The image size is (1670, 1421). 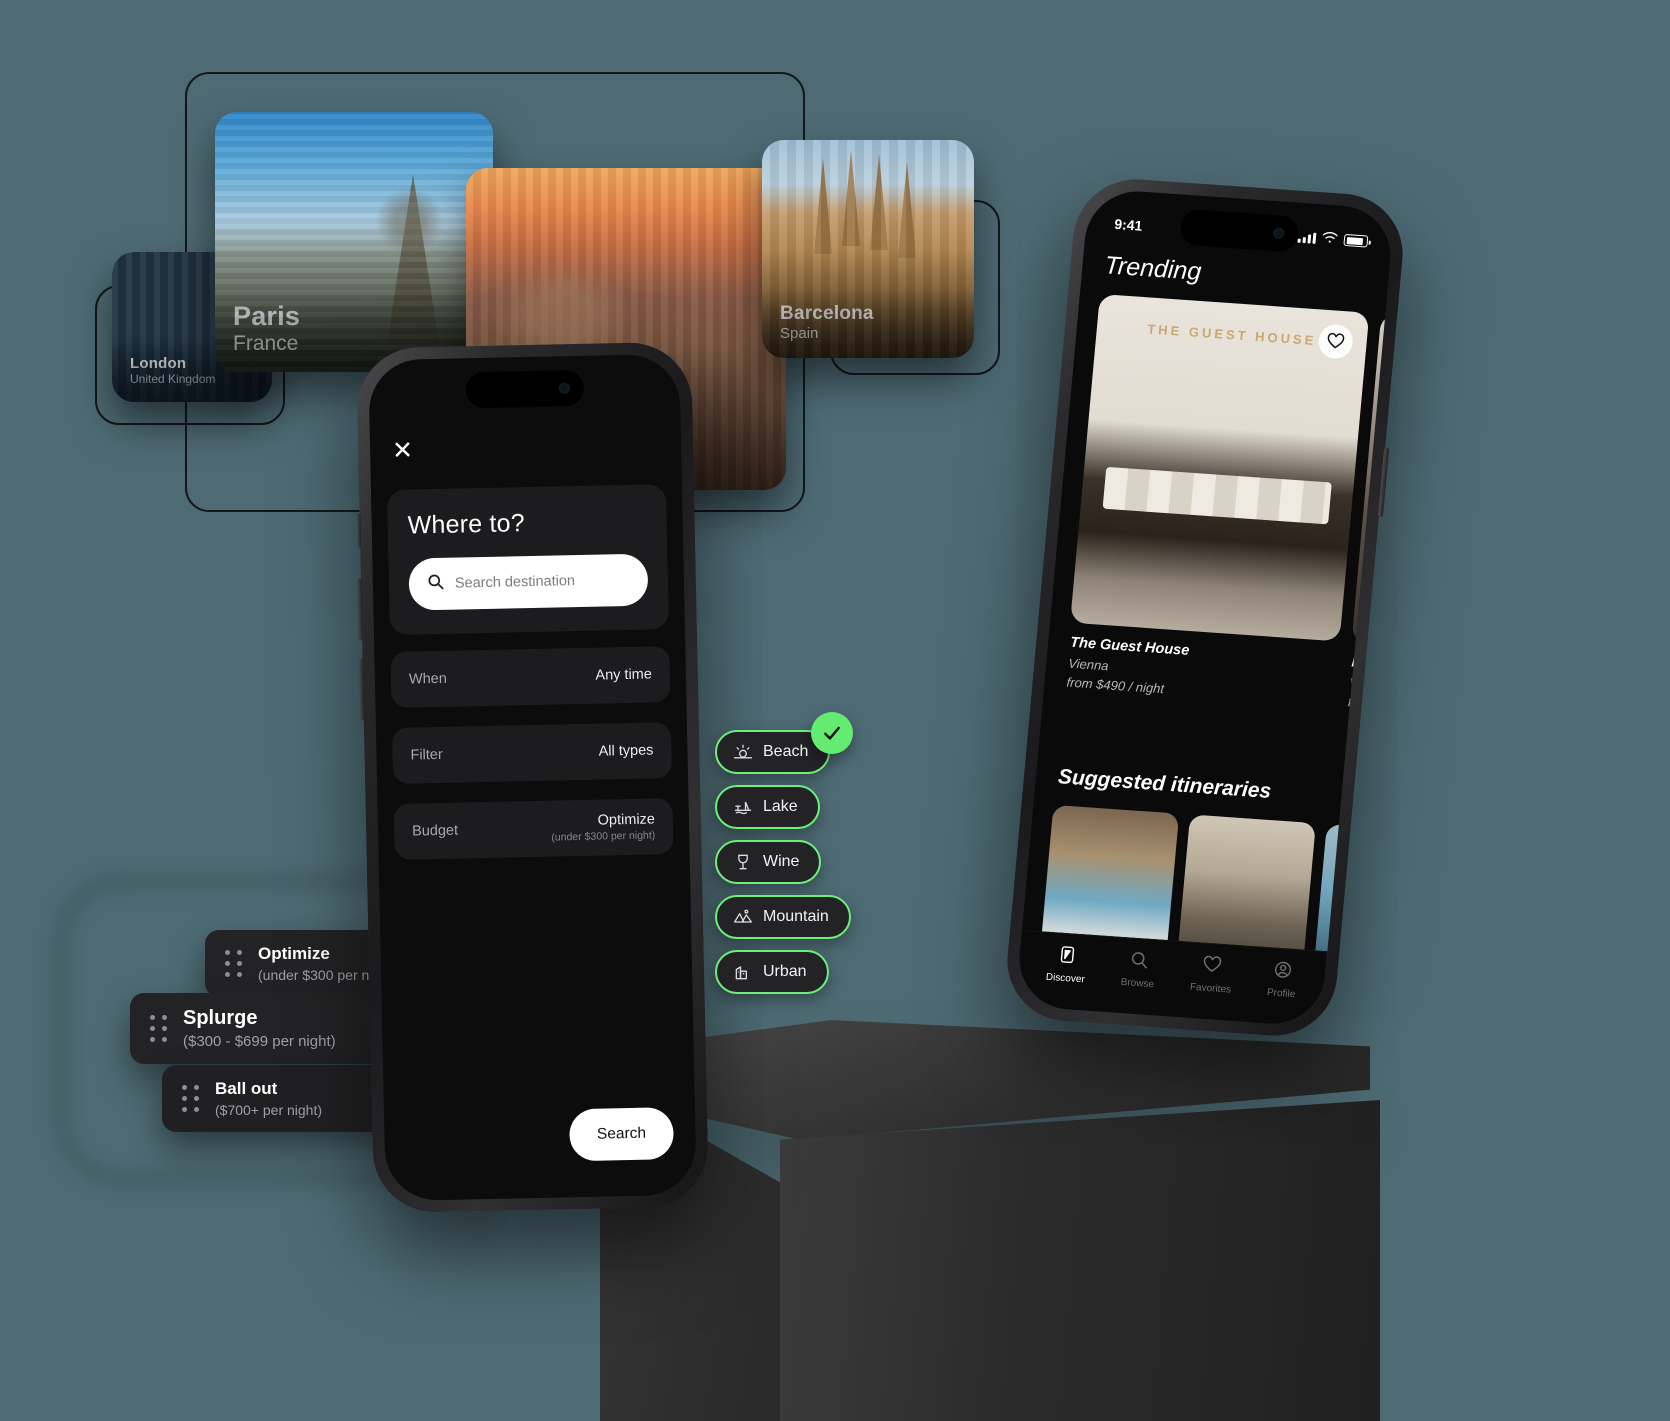 I want to click on compass-icon, so click(x=1067, y=956).